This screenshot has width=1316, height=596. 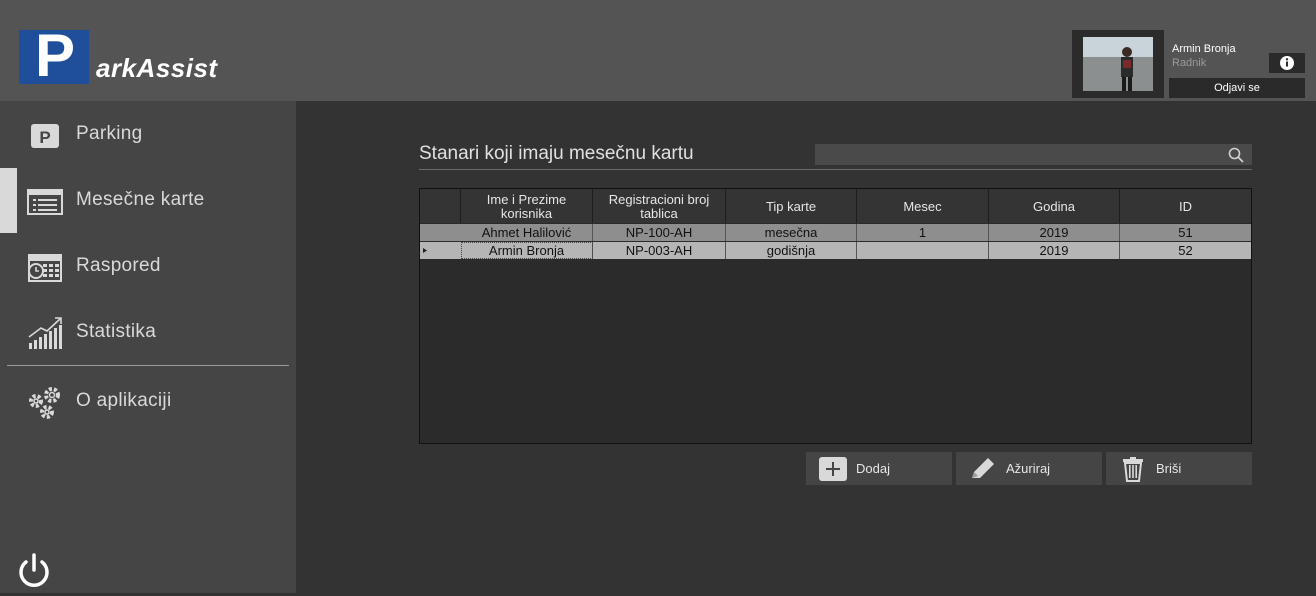 I want to click on trash-icon, so click(x=1133, y=469).